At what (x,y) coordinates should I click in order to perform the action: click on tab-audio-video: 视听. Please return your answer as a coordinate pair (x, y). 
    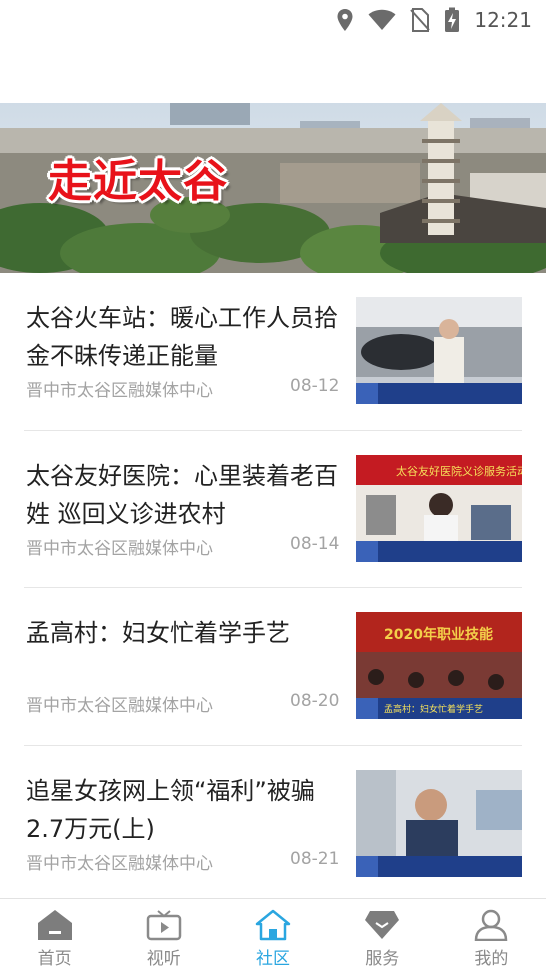
    Looking at the image, I should click on (163, 937).